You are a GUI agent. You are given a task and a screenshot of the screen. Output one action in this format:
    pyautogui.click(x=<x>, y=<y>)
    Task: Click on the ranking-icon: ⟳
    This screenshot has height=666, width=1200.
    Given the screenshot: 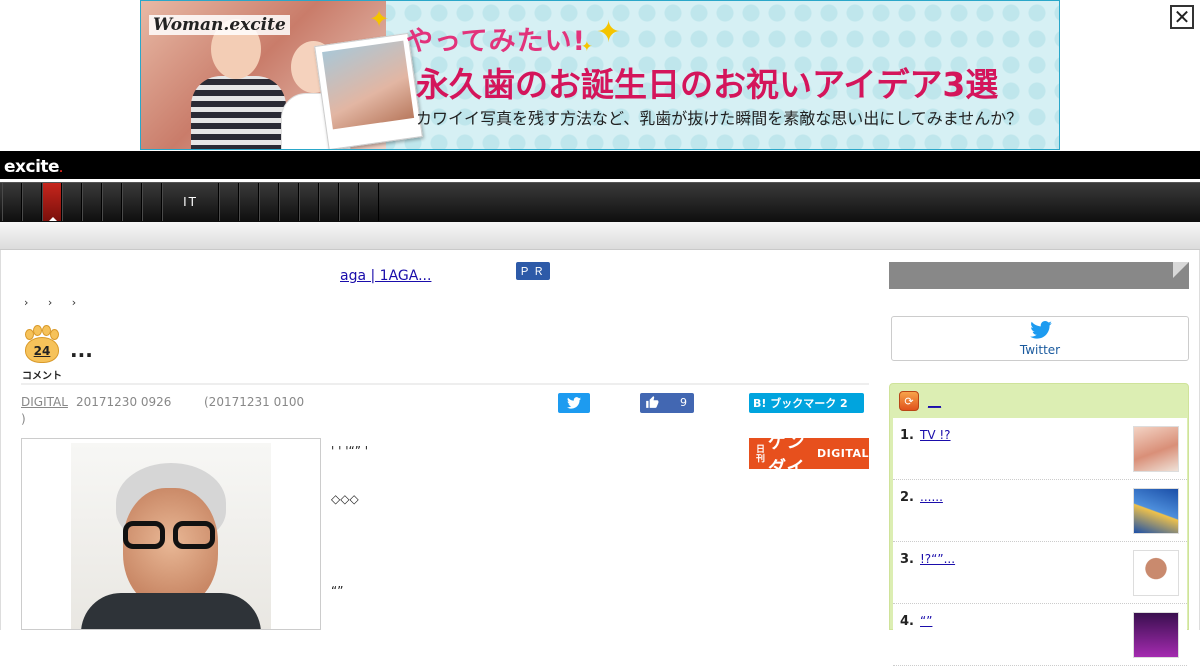 What is the action you would take?
    pyautogui.click(x=909, y=401)
    